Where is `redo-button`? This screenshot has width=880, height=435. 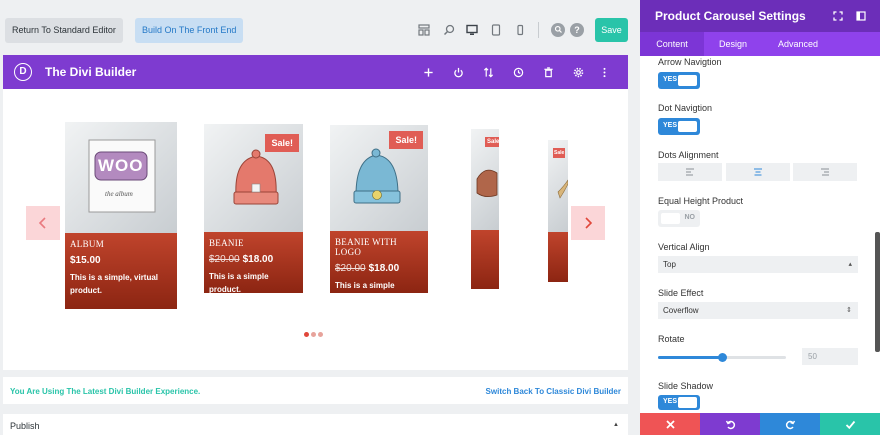
redo-button is located at coordinates (790, 424).